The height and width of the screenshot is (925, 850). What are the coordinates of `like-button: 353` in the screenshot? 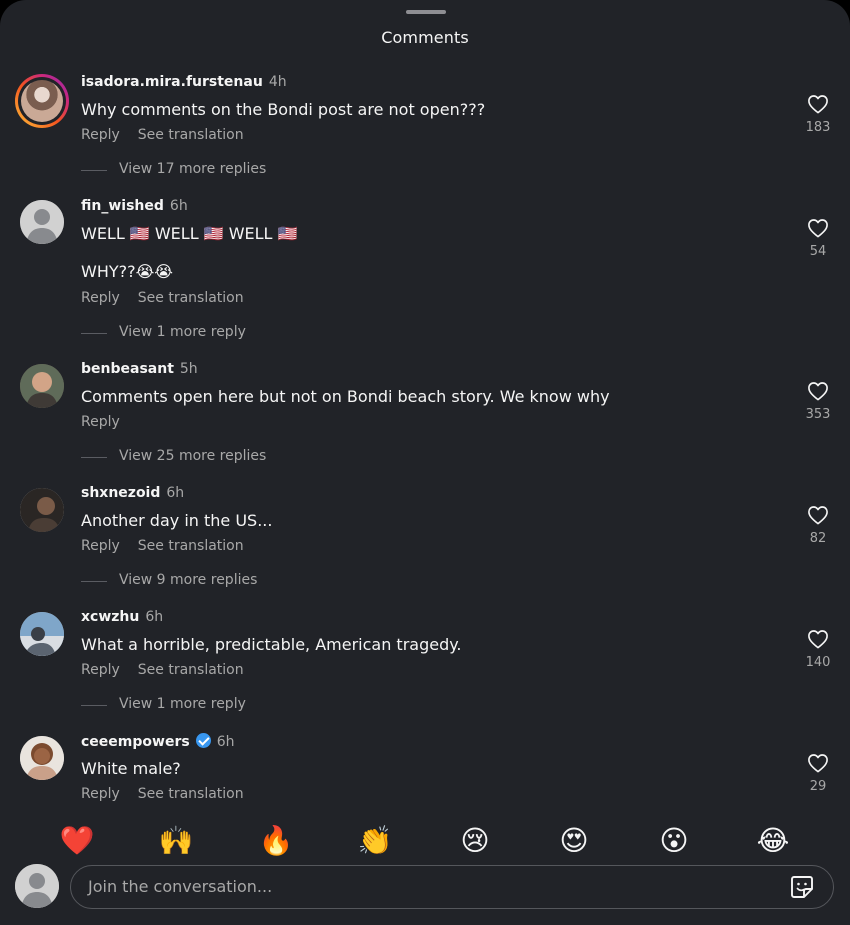 It's located at (818, 401).